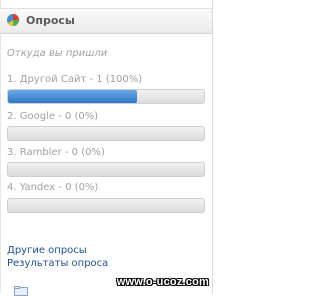 The image size is (320, 296). What do you see at coordinates (162, 282) in the screenshot?
I see `watermark: www.o-ucoz.com` at bounding box center [162, 282].